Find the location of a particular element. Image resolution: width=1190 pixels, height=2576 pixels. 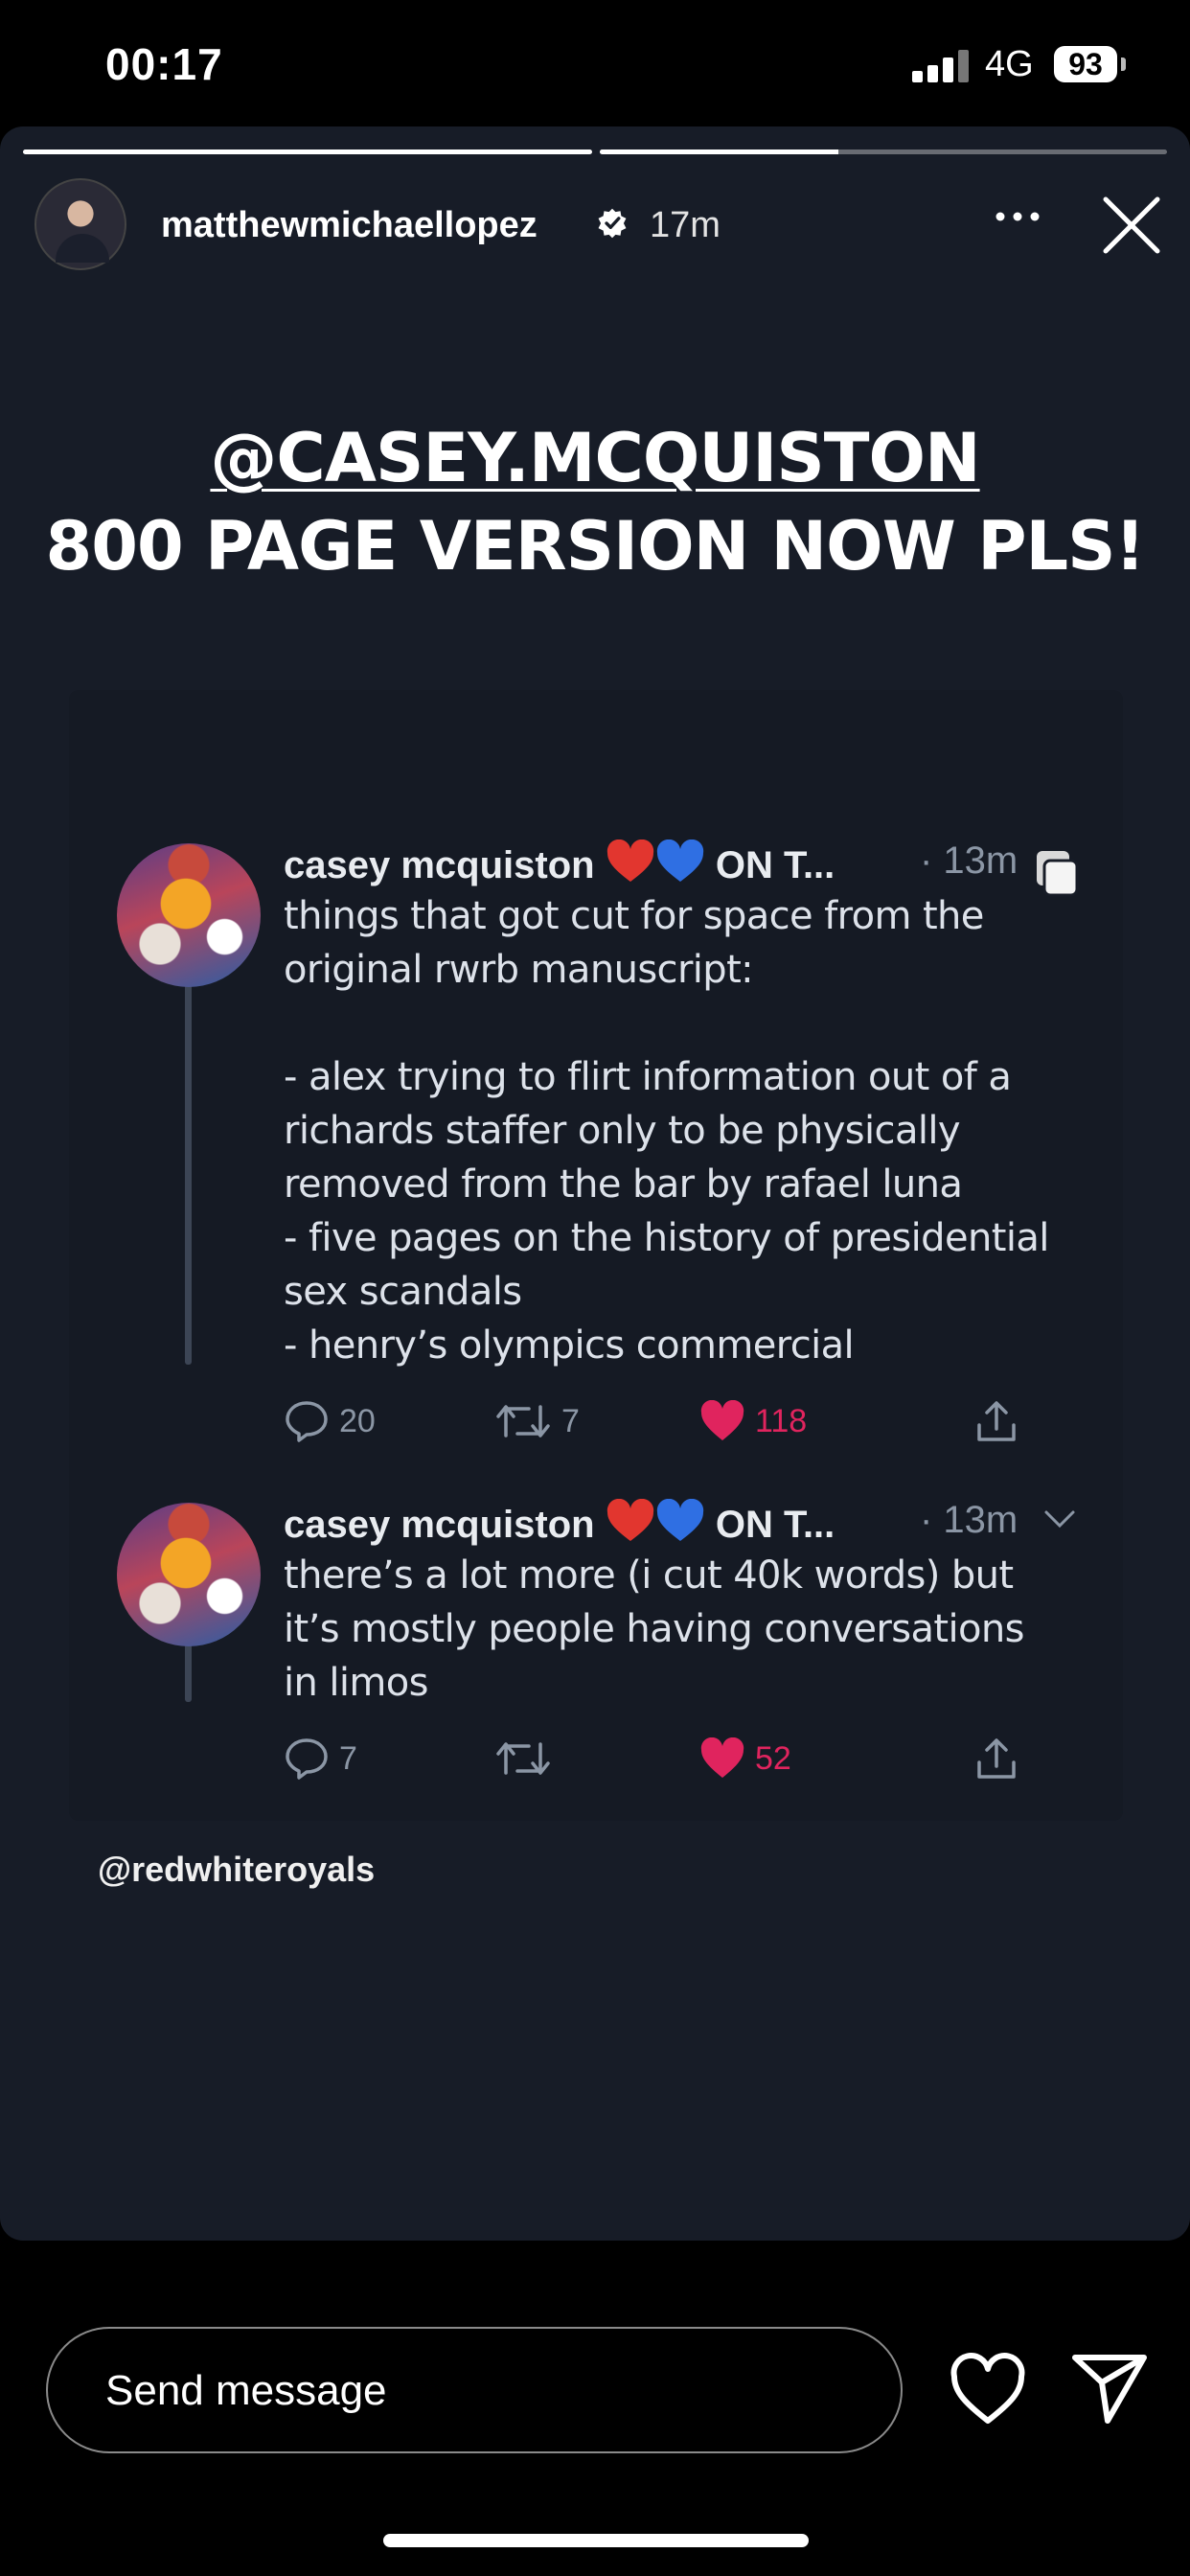

retweet-count: 7 is located at coordinates (571, 1420).